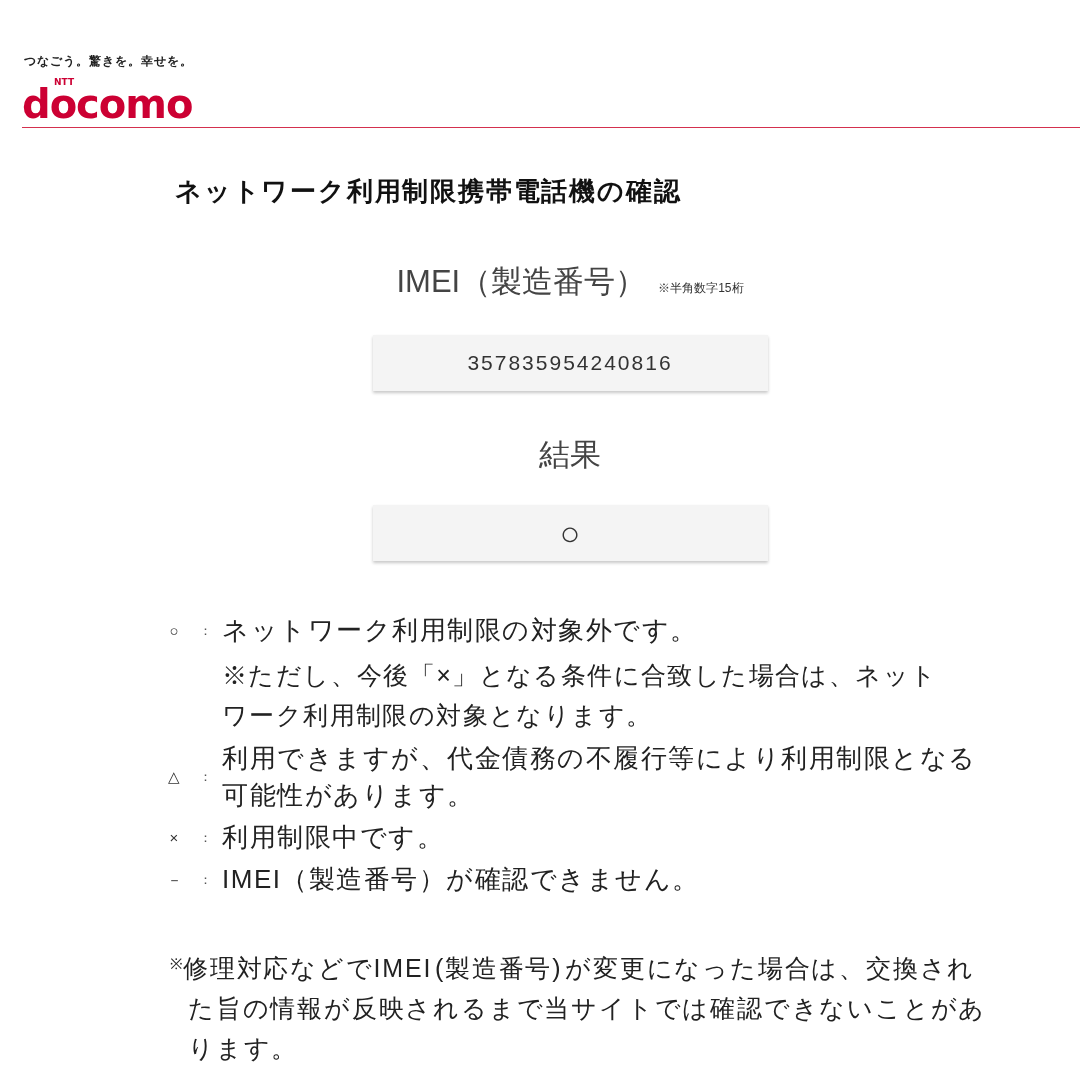 The image size is (1080, 1080). Describe the element at coordinates (570, 363) in the screenshot. I see `imei-field: 357835954240816` at that location.